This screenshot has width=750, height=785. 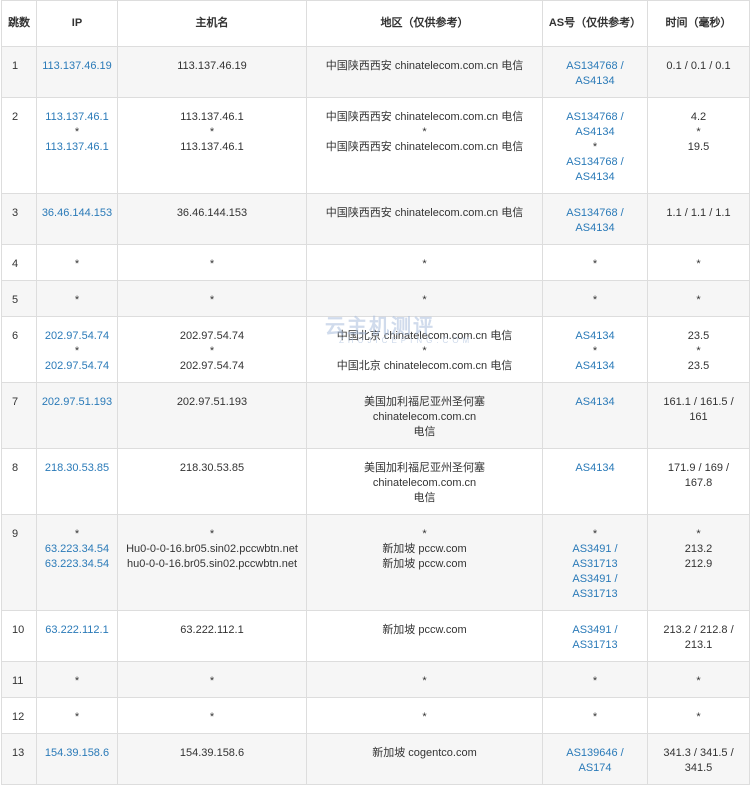 I want to click on ip-link: 113.137.46.19, so click(x=77, y=66).